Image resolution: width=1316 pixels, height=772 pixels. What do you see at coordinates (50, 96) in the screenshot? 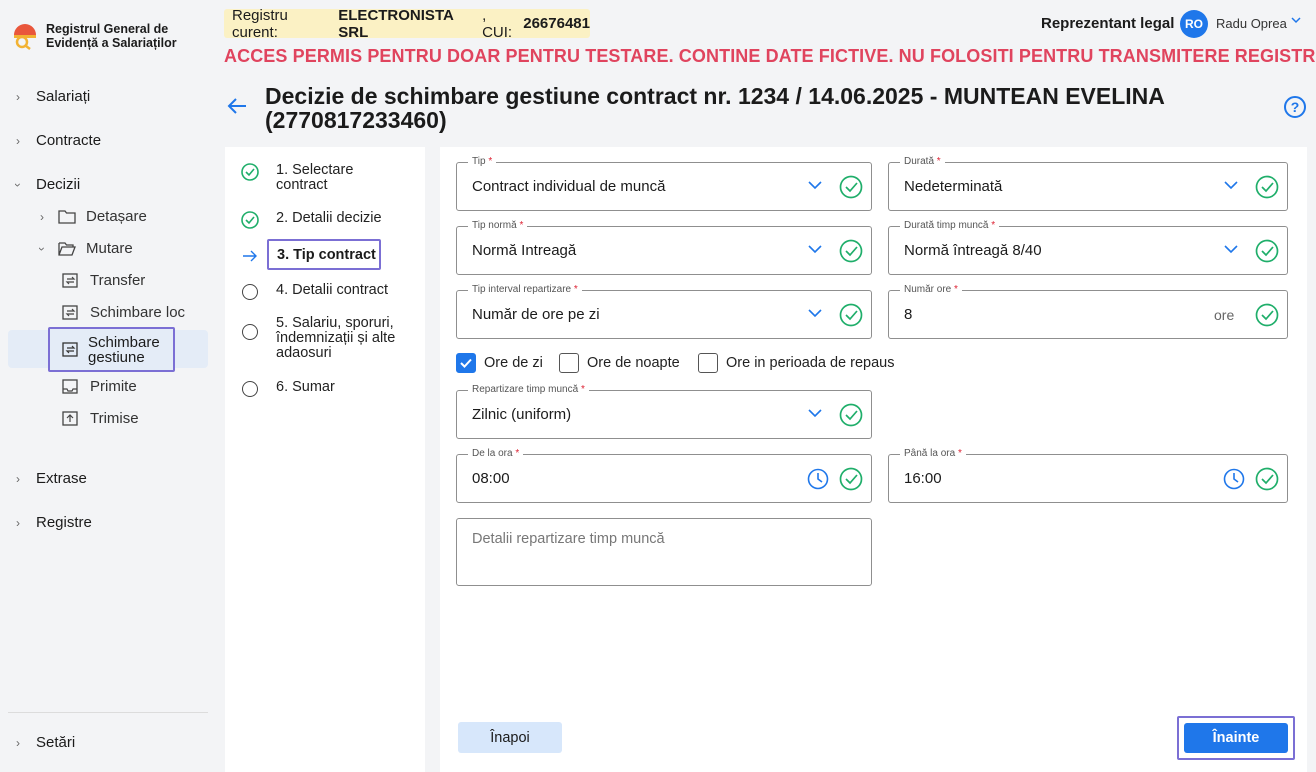
I see `sidebar-item-salariati: › Salariați` at bounding box center [50, 96].